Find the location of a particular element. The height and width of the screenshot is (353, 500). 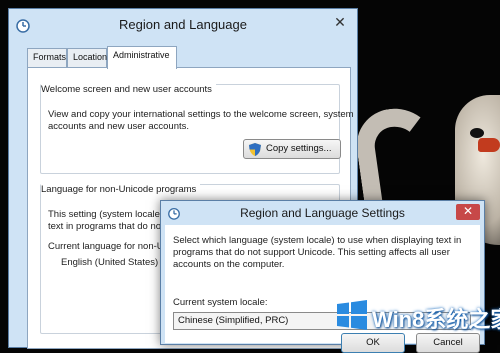

watermark-text: Win8系统之家 is located at coordinates (436, 319).